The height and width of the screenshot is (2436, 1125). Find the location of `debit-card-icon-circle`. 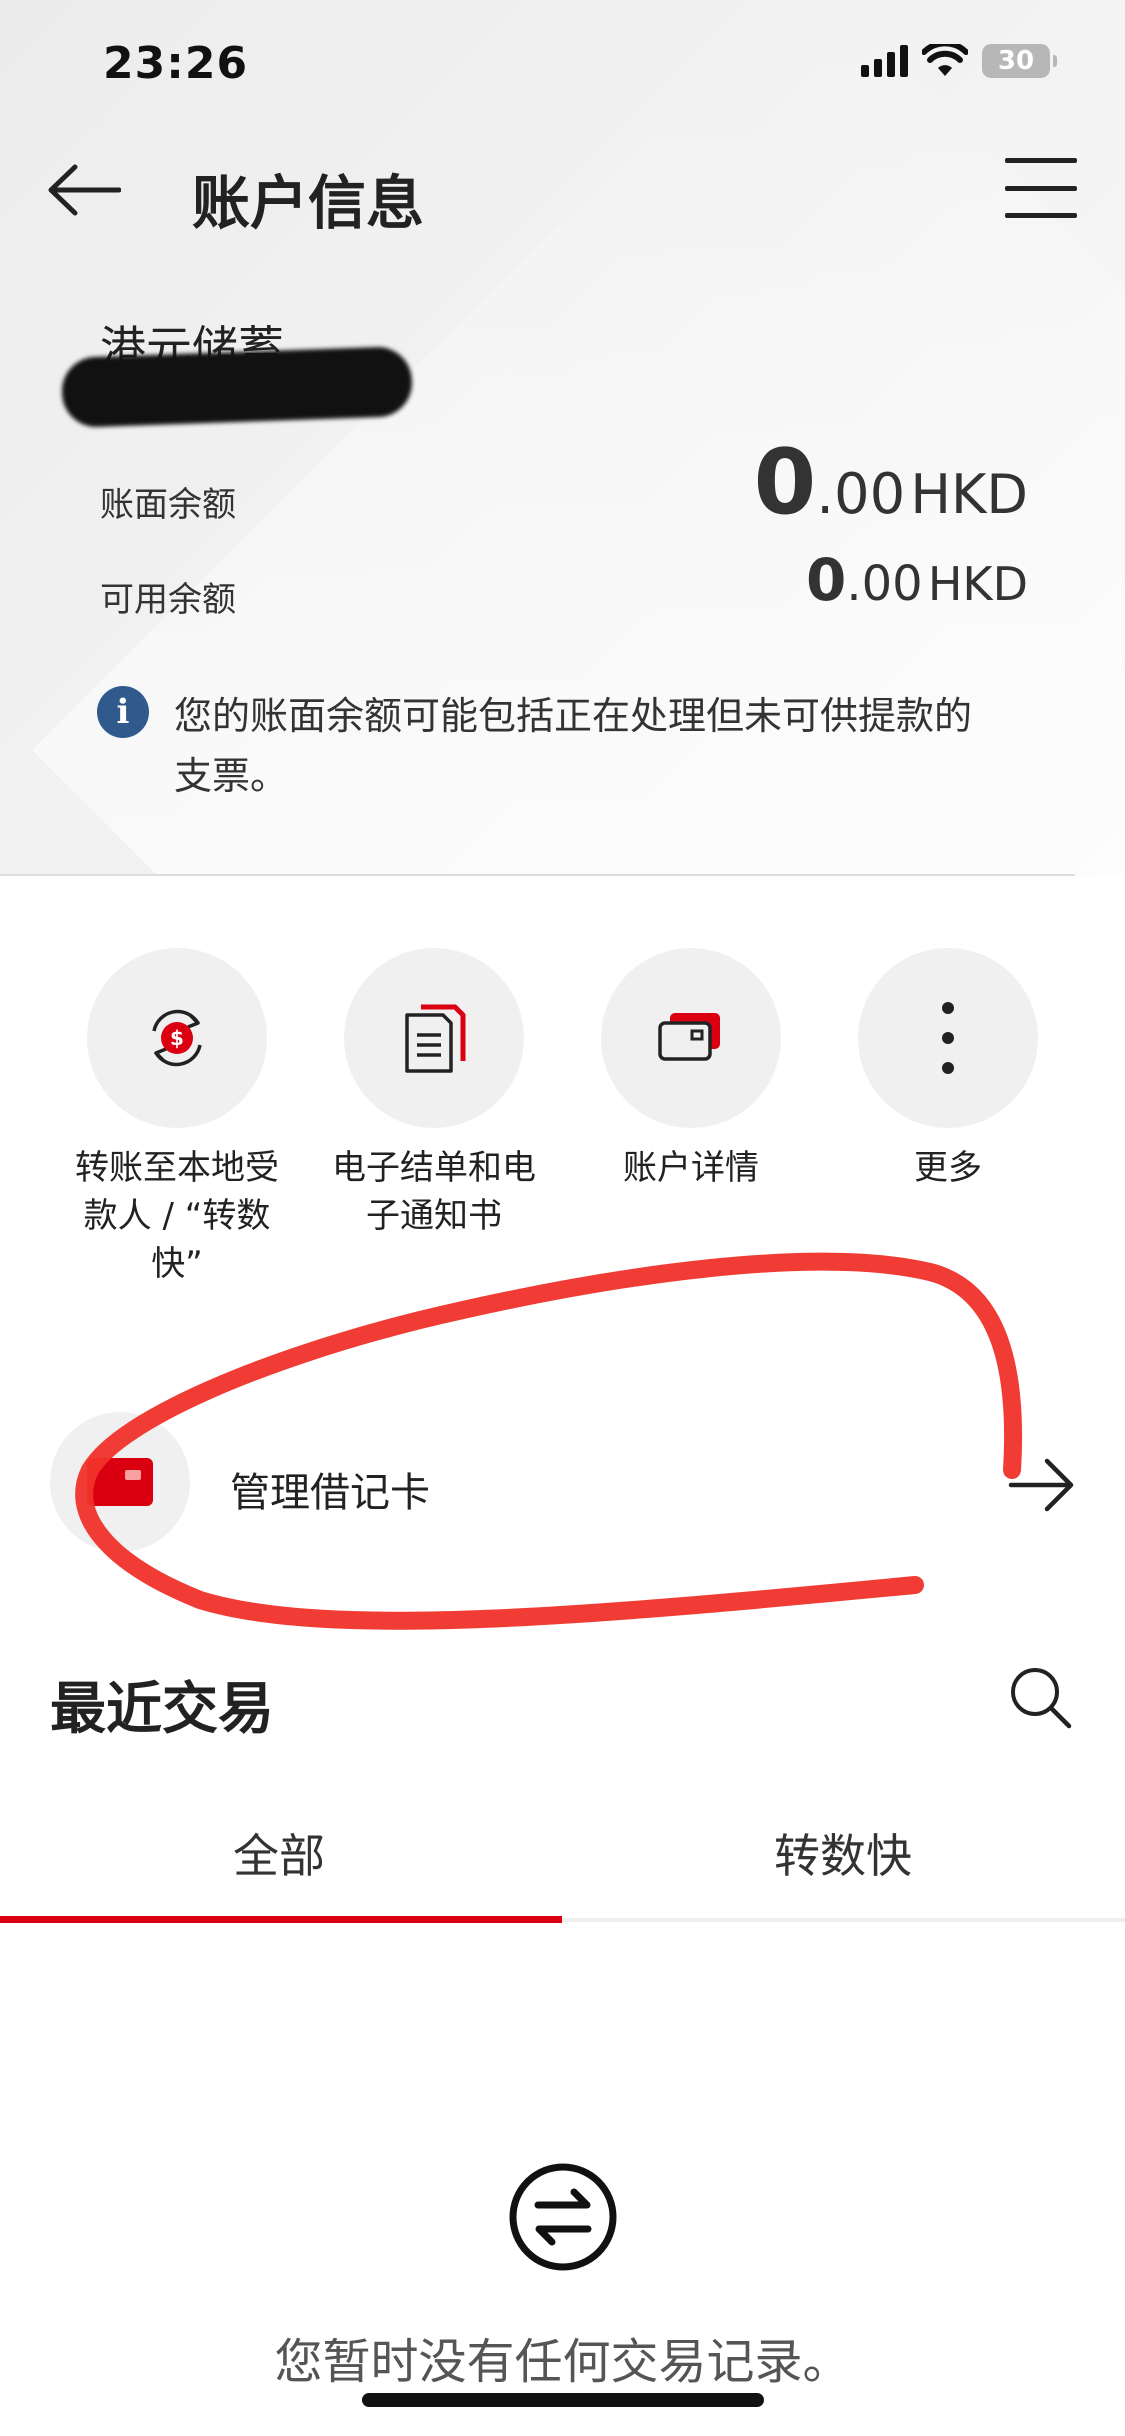

debit-card-icon-circle is located at coordinates (120, 1482).